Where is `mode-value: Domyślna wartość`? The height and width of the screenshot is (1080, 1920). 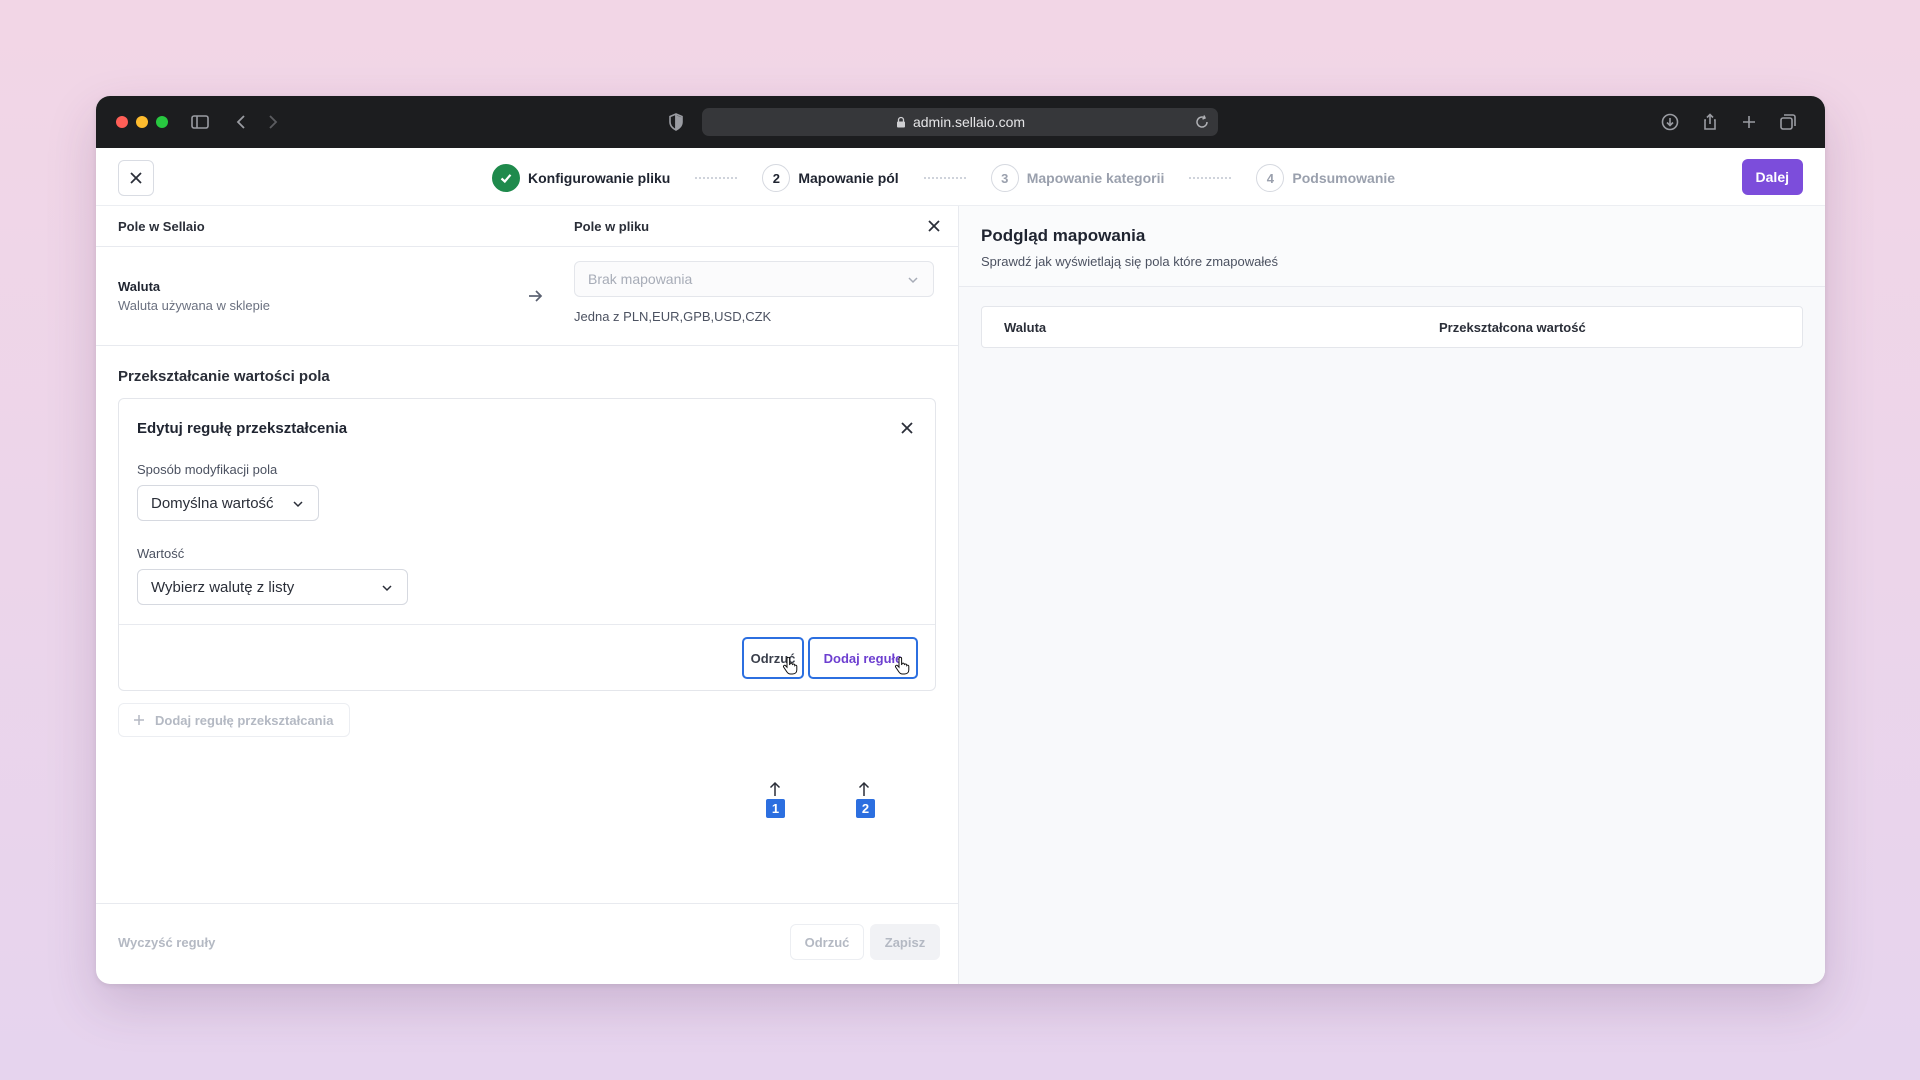
mode-value: Domyślna wartość is located at coordinates (212, 503).